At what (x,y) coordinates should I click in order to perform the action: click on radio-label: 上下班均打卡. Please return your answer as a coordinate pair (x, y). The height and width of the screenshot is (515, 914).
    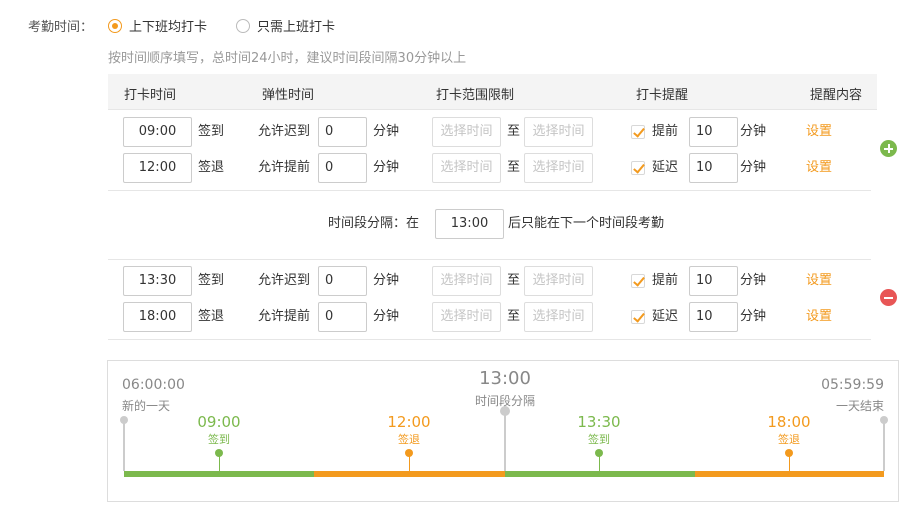
    Looking at the image, I should click on (168, 27).